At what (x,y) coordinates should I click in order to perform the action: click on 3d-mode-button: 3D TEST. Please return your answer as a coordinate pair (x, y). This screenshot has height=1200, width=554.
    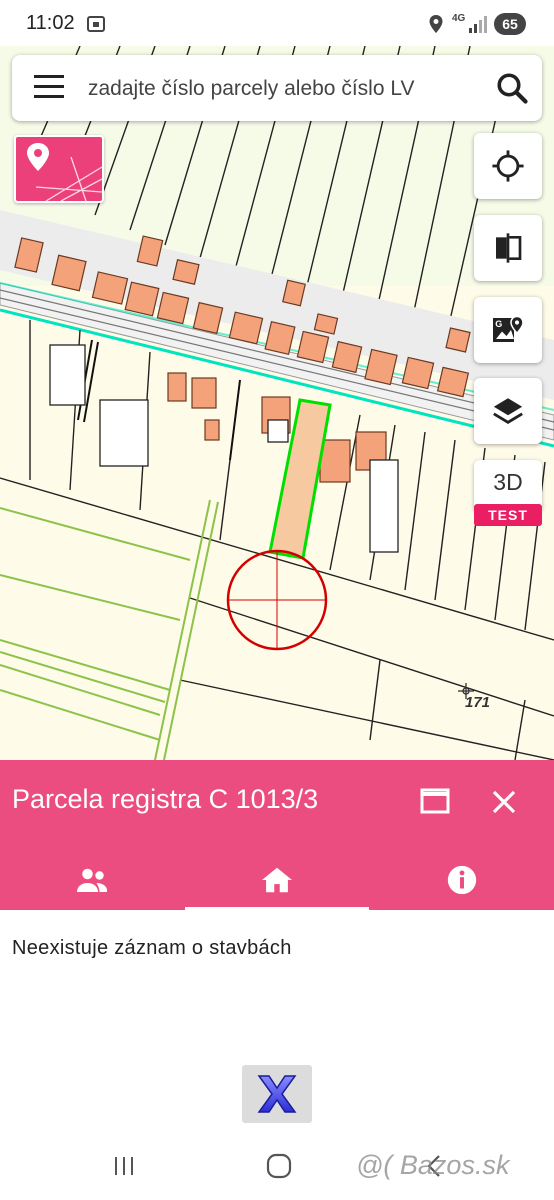
    Looking at the image, I should click on (508, 493).